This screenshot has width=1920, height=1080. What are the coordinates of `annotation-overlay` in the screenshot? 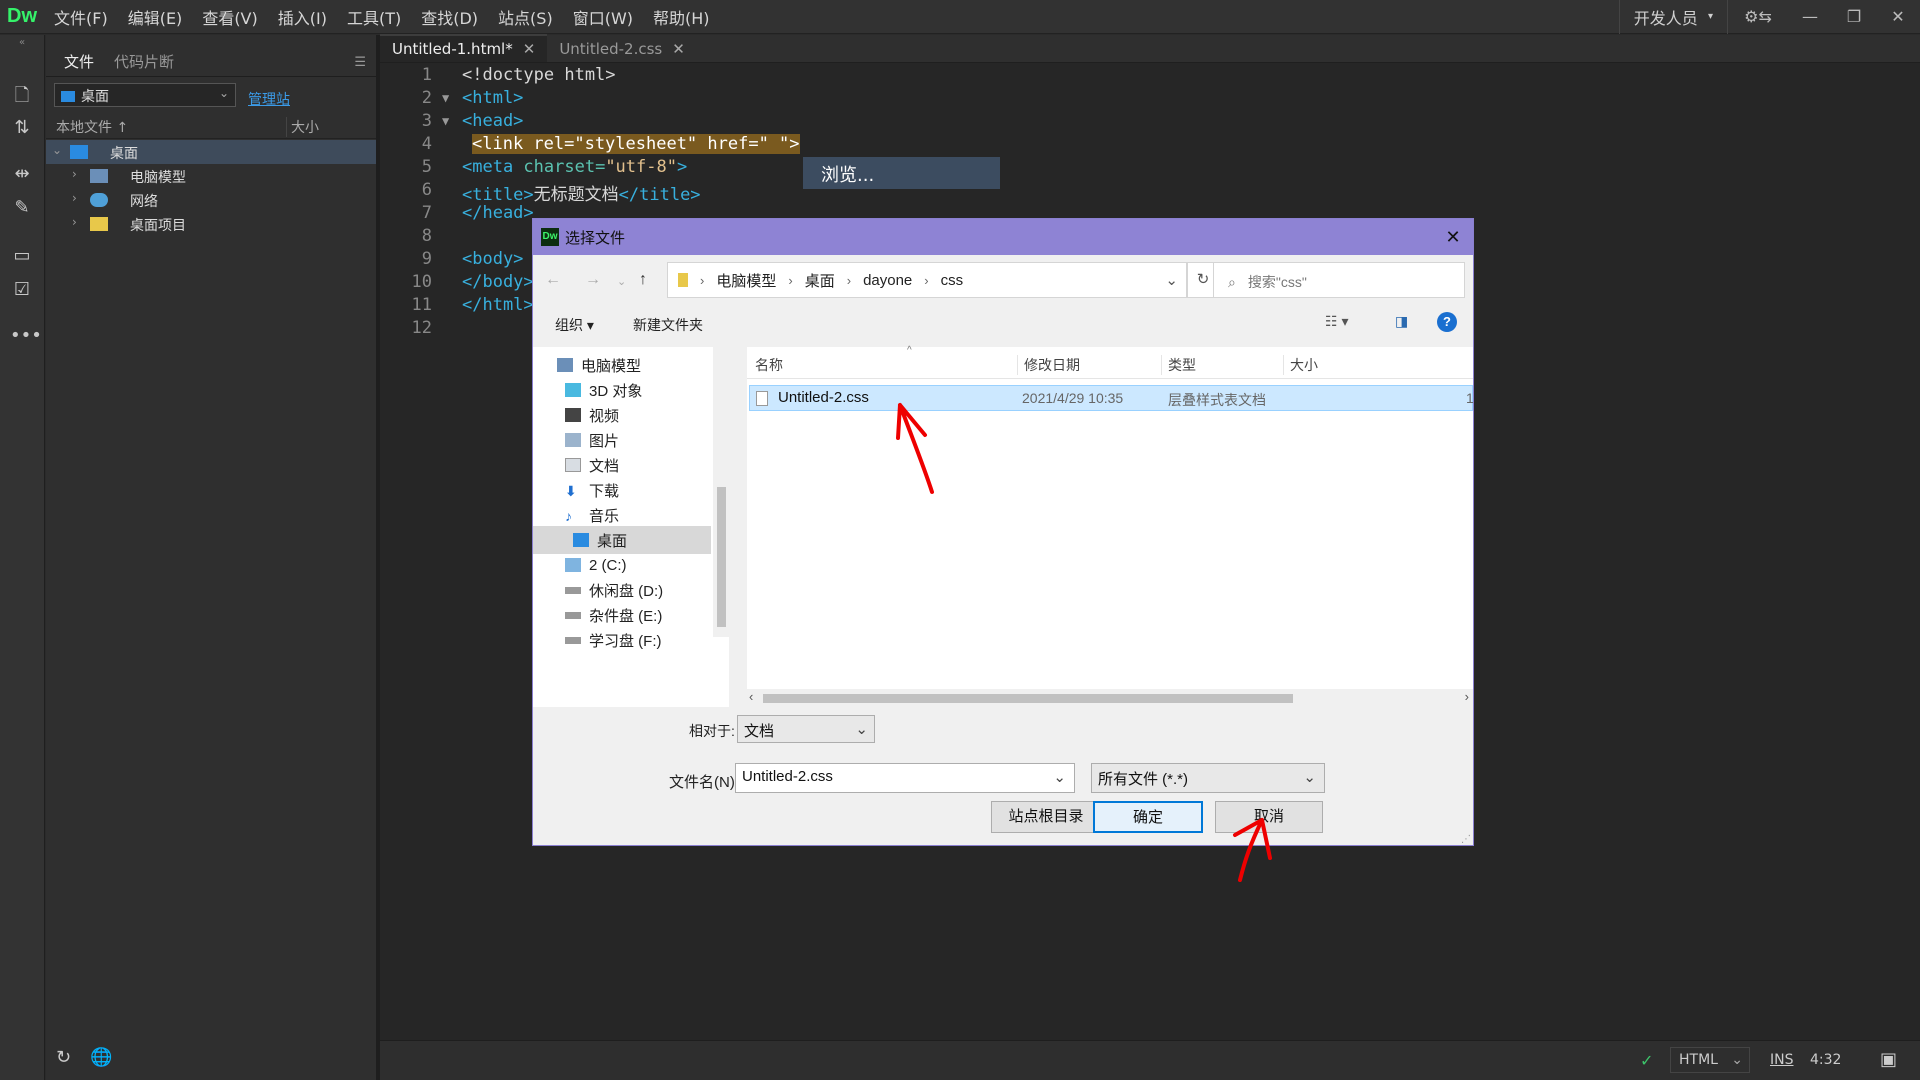 It's located at (1084, 642).